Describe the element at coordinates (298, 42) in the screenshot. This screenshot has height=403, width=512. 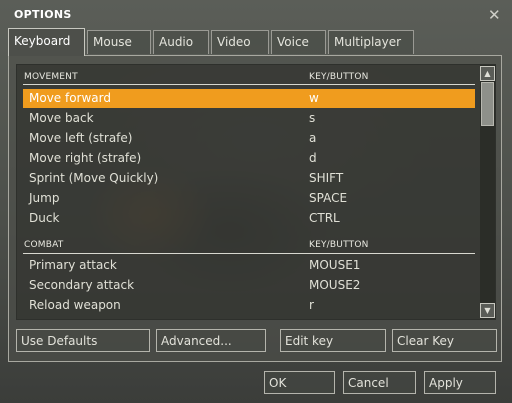
I see `tab-voice: Voice` at that location.